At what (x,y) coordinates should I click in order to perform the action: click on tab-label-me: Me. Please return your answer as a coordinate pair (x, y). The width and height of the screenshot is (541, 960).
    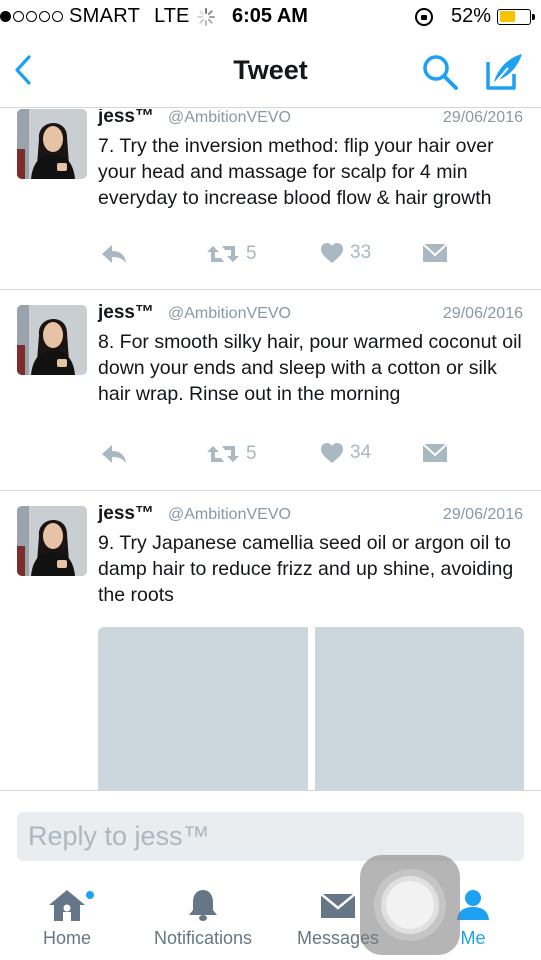
    Looking at the image, I should click on (473, 938).